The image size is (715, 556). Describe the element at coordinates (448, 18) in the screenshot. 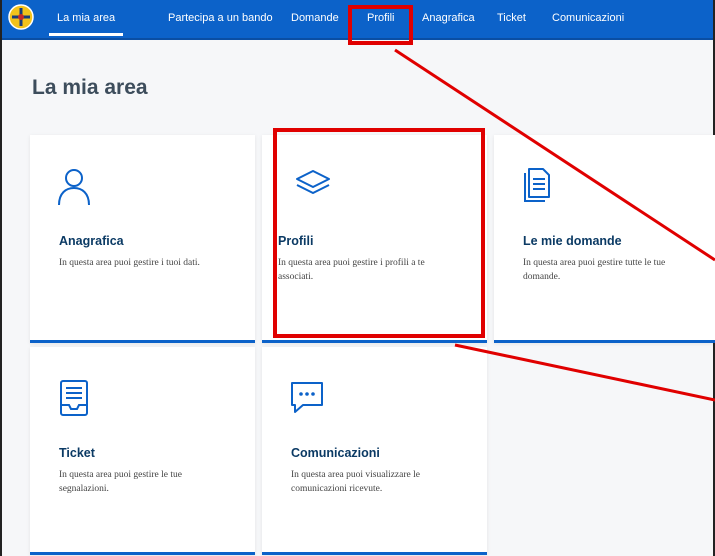

I see `nav-anagrafica: Anagrafica` at that location.